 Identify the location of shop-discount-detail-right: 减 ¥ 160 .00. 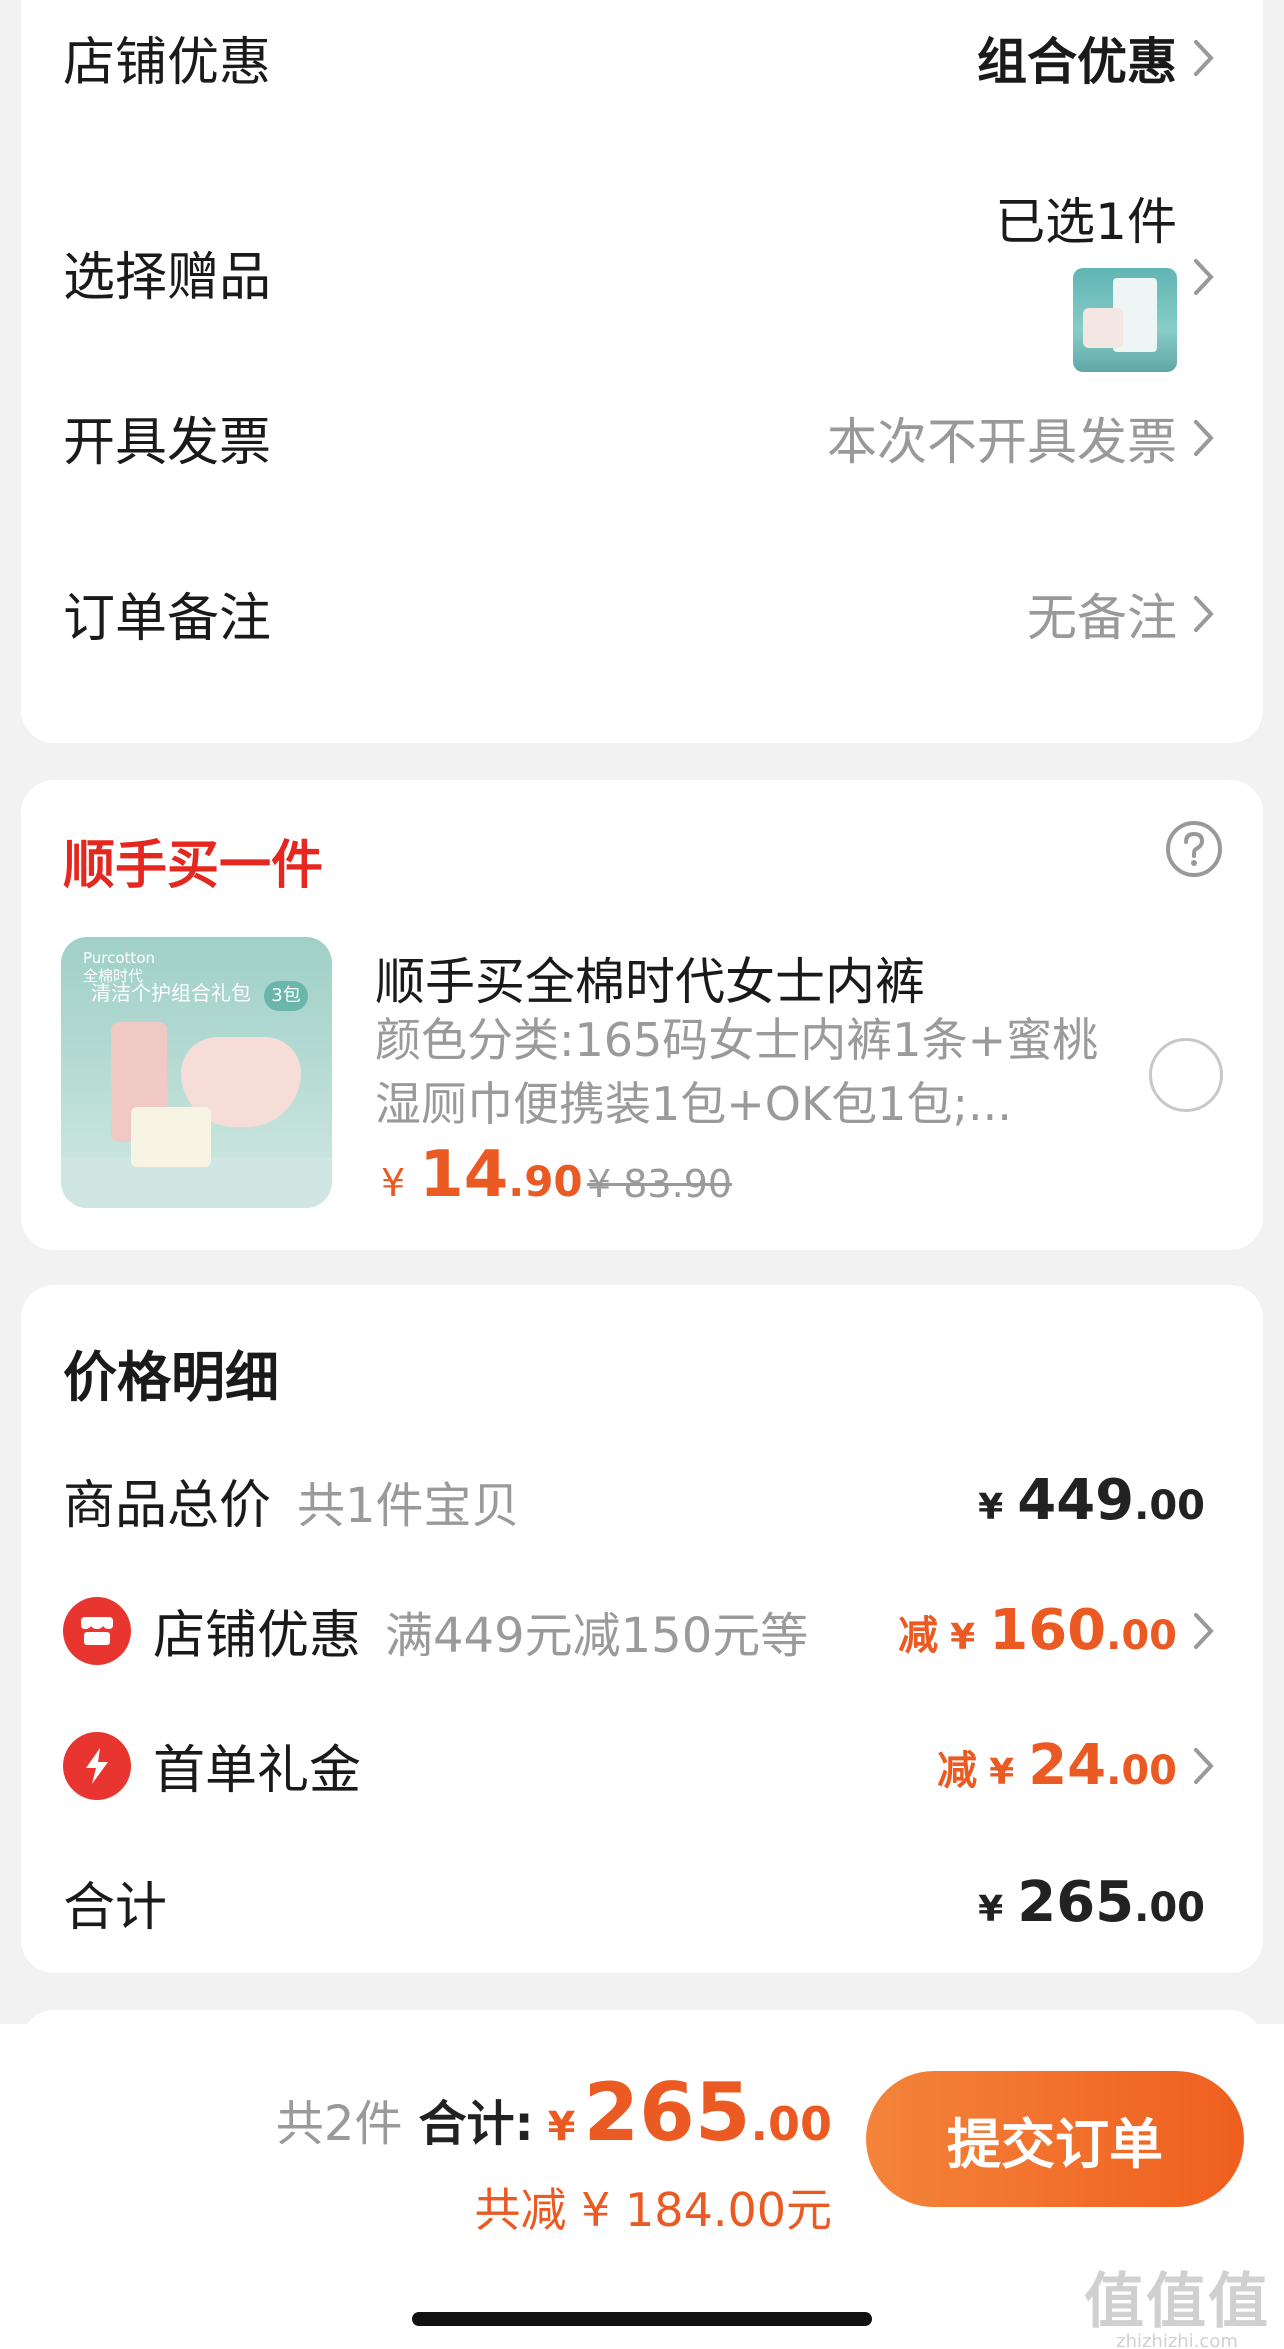
(1060, 1630).